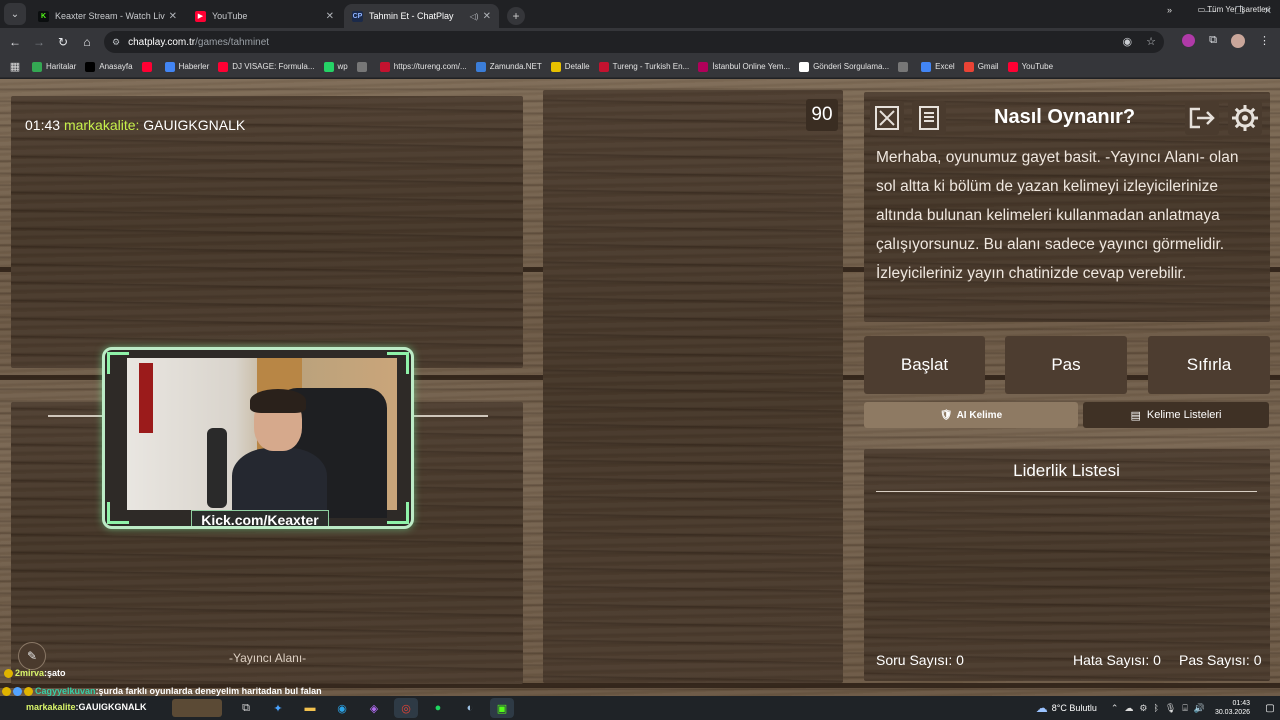 This screenshot has width=1280, height=720. What do you see at coordinates (1189, 40) in the screenshot?
I see `extension-icon` at bounding box center [1189, 40].